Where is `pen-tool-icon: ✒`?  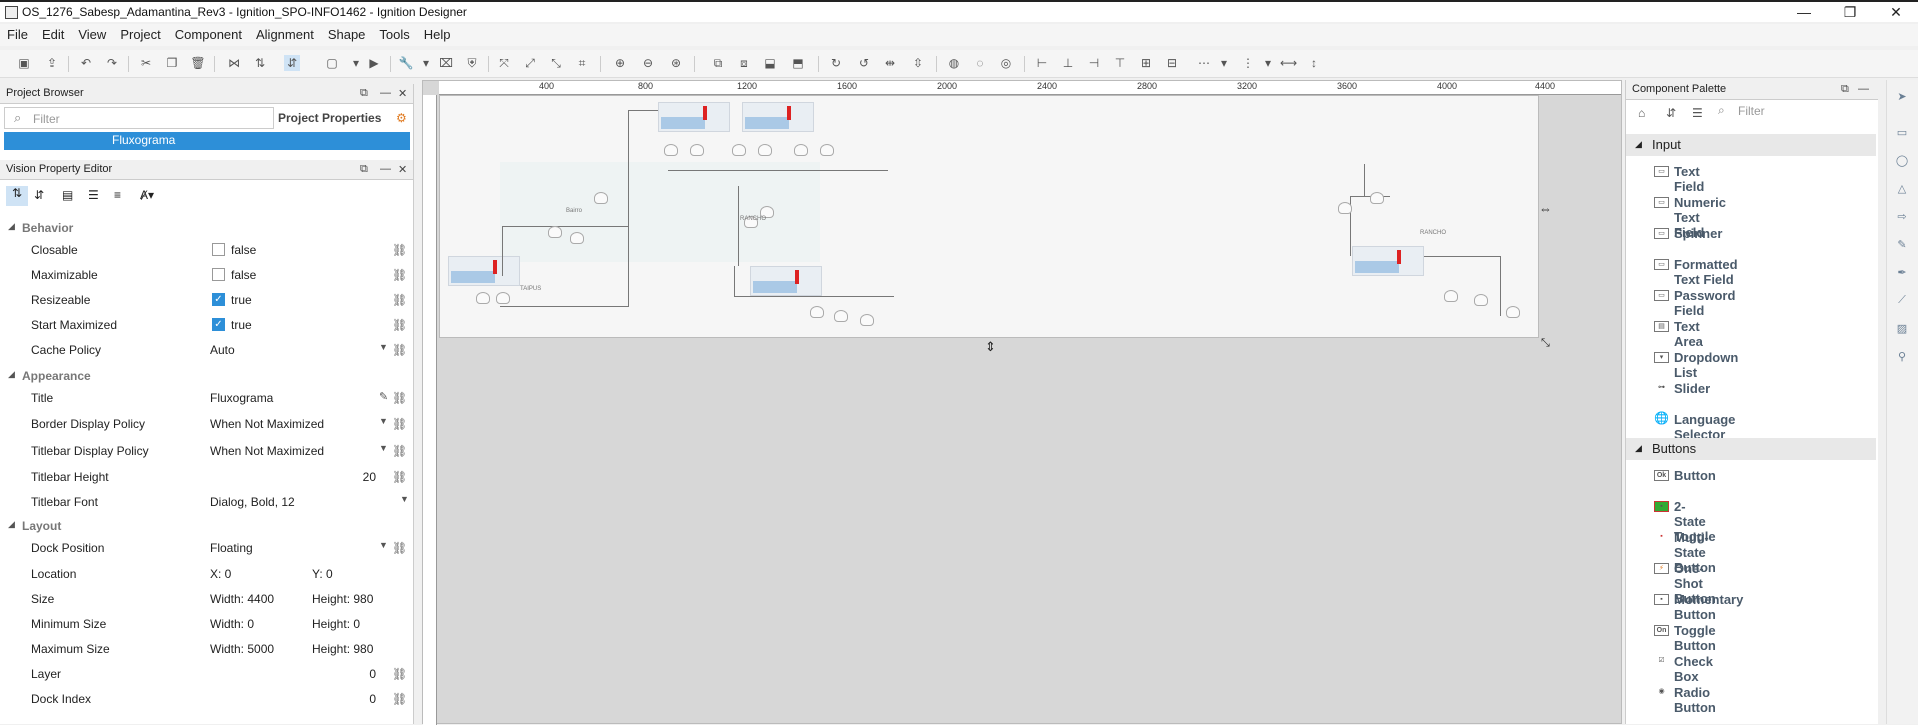 pen-tool-icon: ✒ is located at coordinates (1902, 273).